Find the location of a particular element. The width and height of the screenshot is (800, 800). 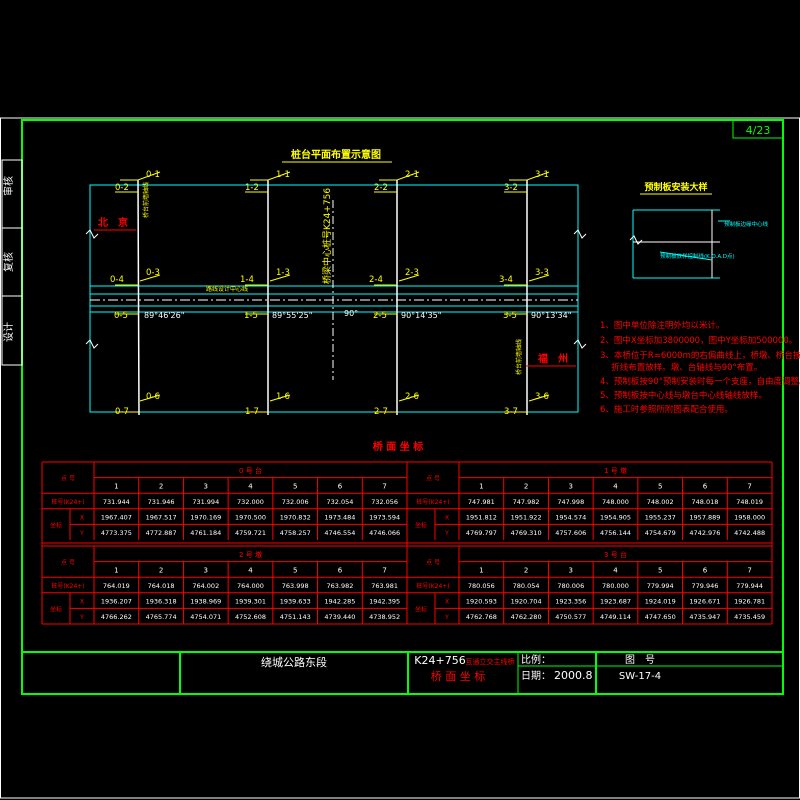

table-block-name: 0 号 台 is located at coordinates (250, 470).